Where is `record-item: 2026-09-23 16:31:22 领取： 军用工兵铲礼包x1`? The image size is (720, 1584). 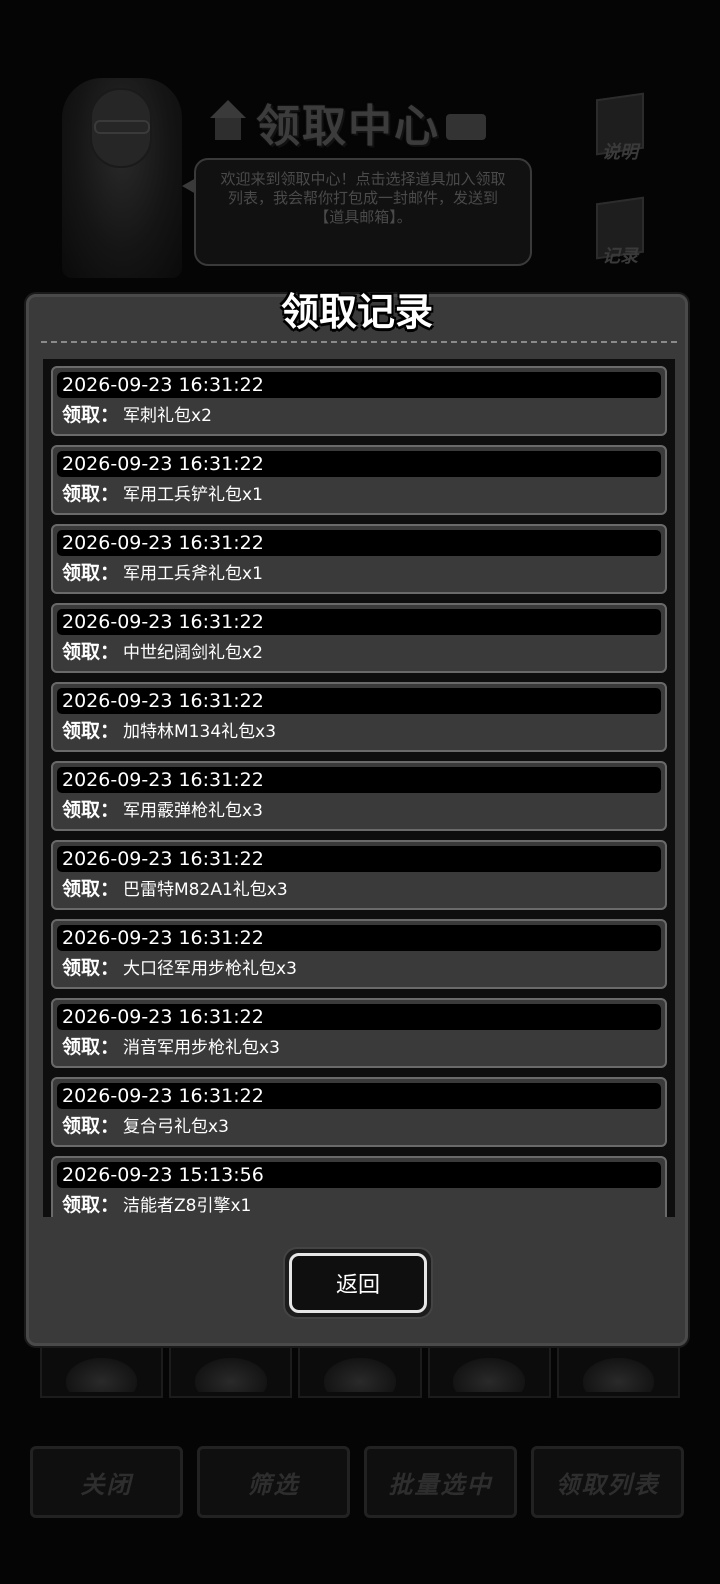
record-item: 2026-09-23 16:31:22 领取： 军用工兵铲礼包x1 is located at coordinates (359, 480).